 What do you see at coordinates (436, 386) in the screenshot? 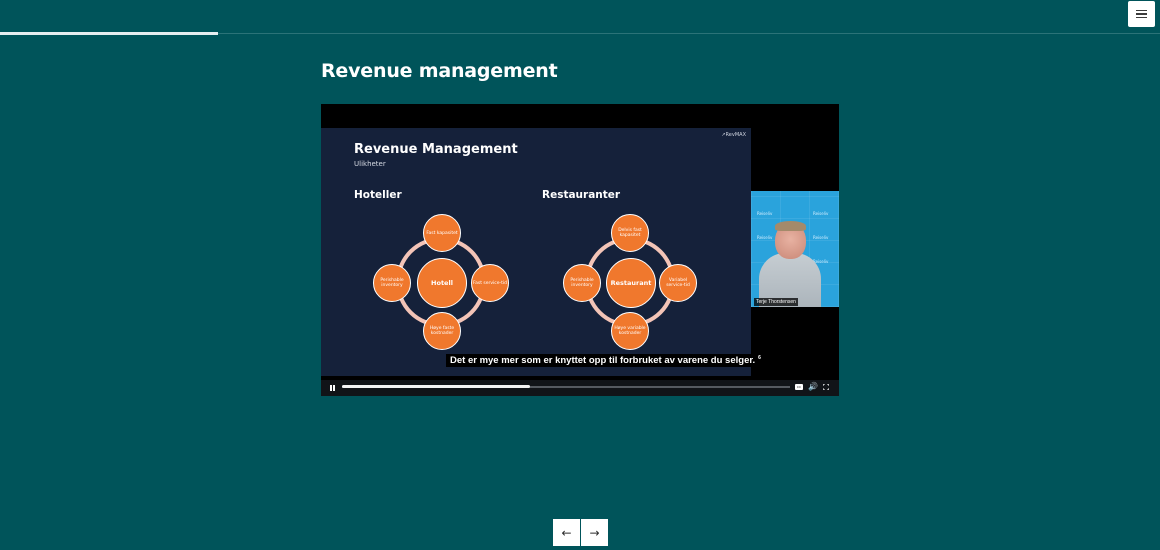
I see `seek-bar-played` at bounding box center [436, 386].